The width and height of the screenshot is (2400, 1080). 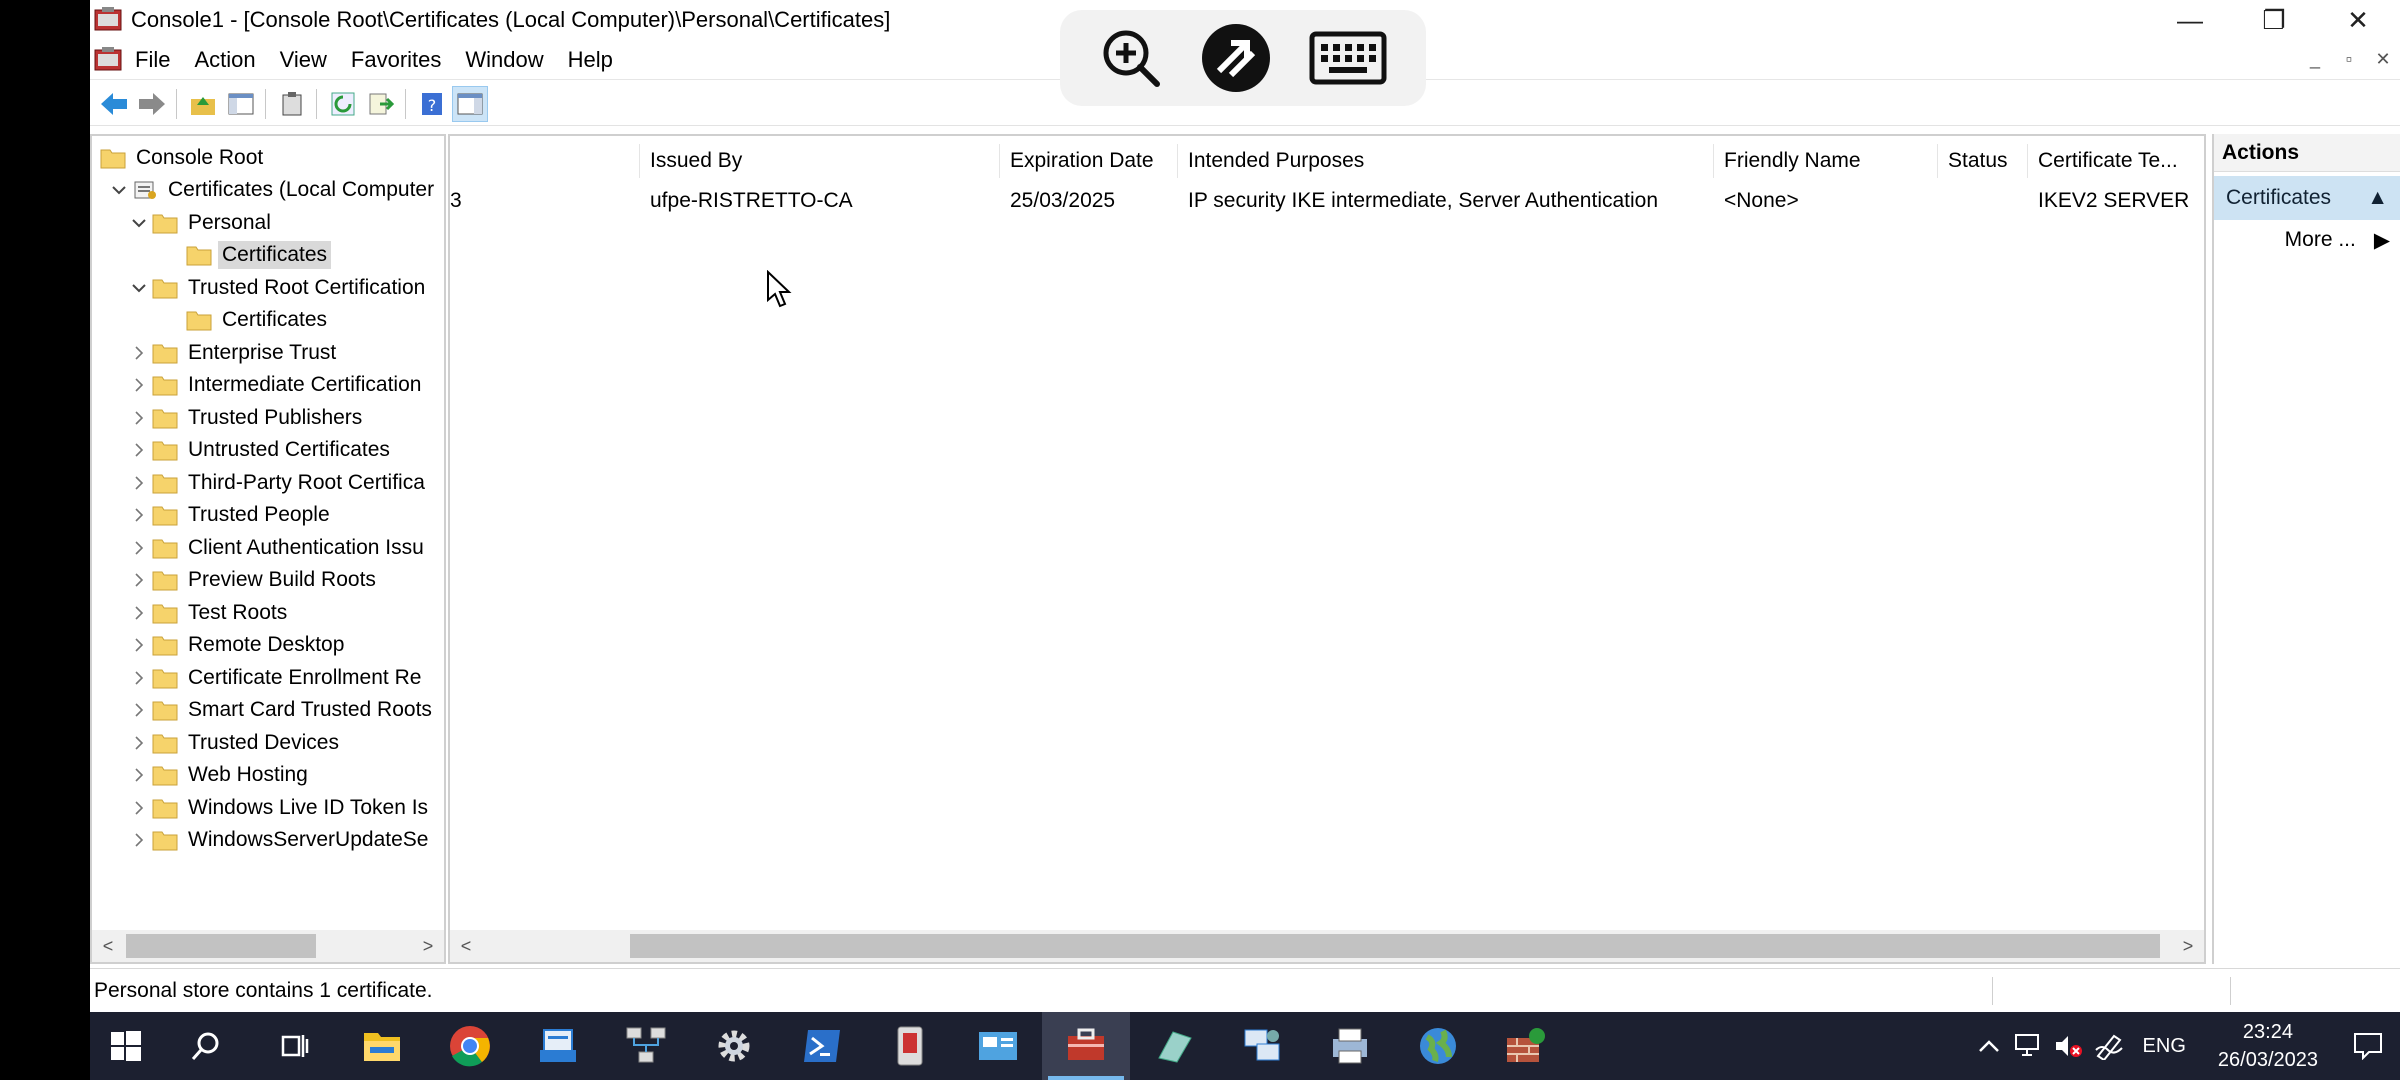 What do you see at coordinates (244, 418) in the screenshot?
I see `tree-item: Trusted Publishers` at bounding box center [244, 418].